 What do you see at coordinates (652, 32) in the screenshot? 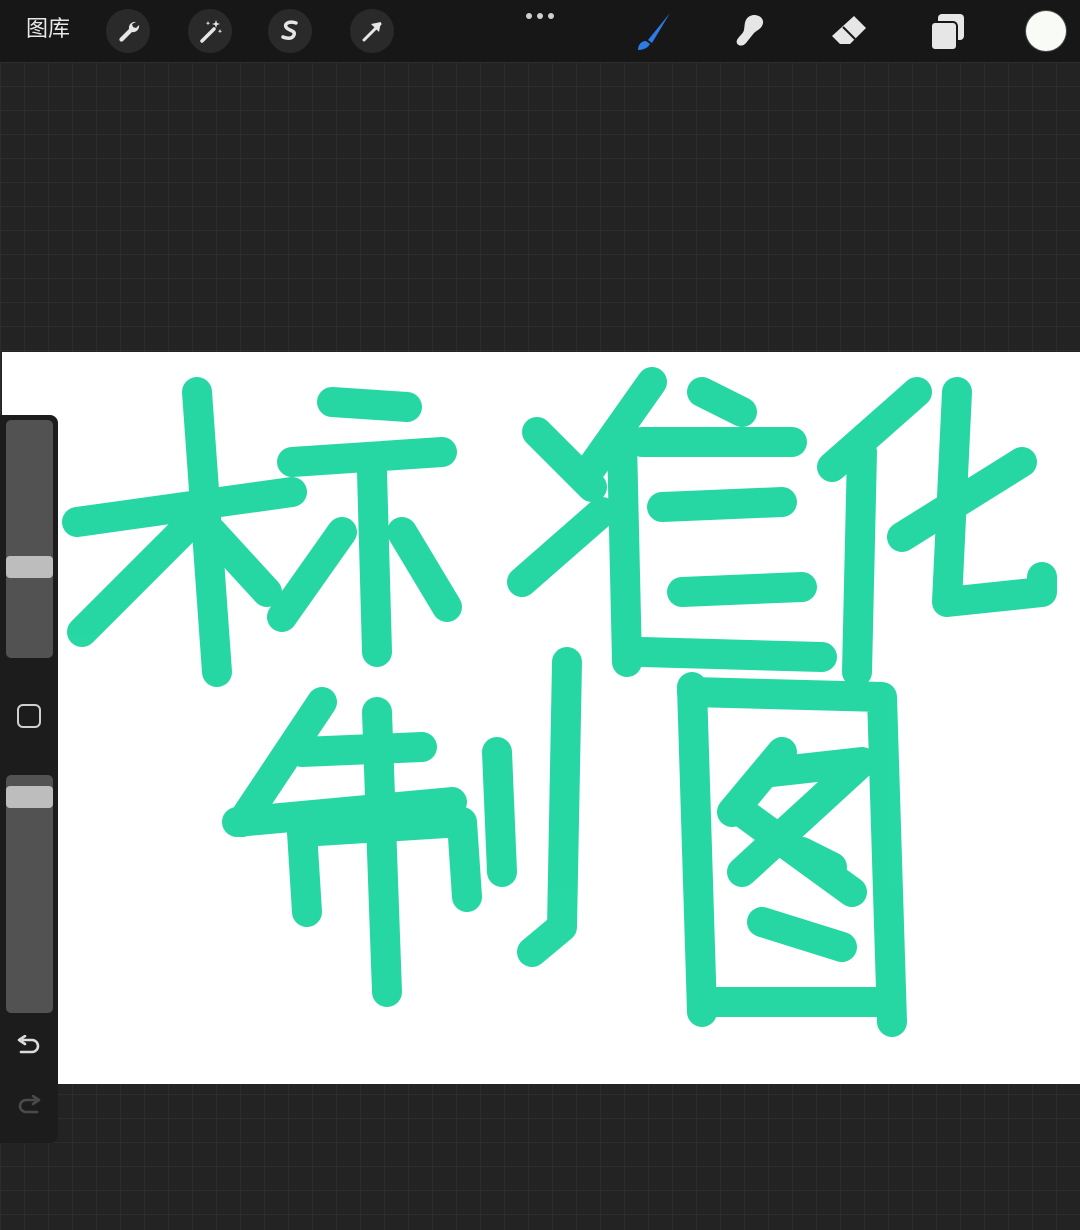
I see `brush-icon` at bounding box center [652, 32].